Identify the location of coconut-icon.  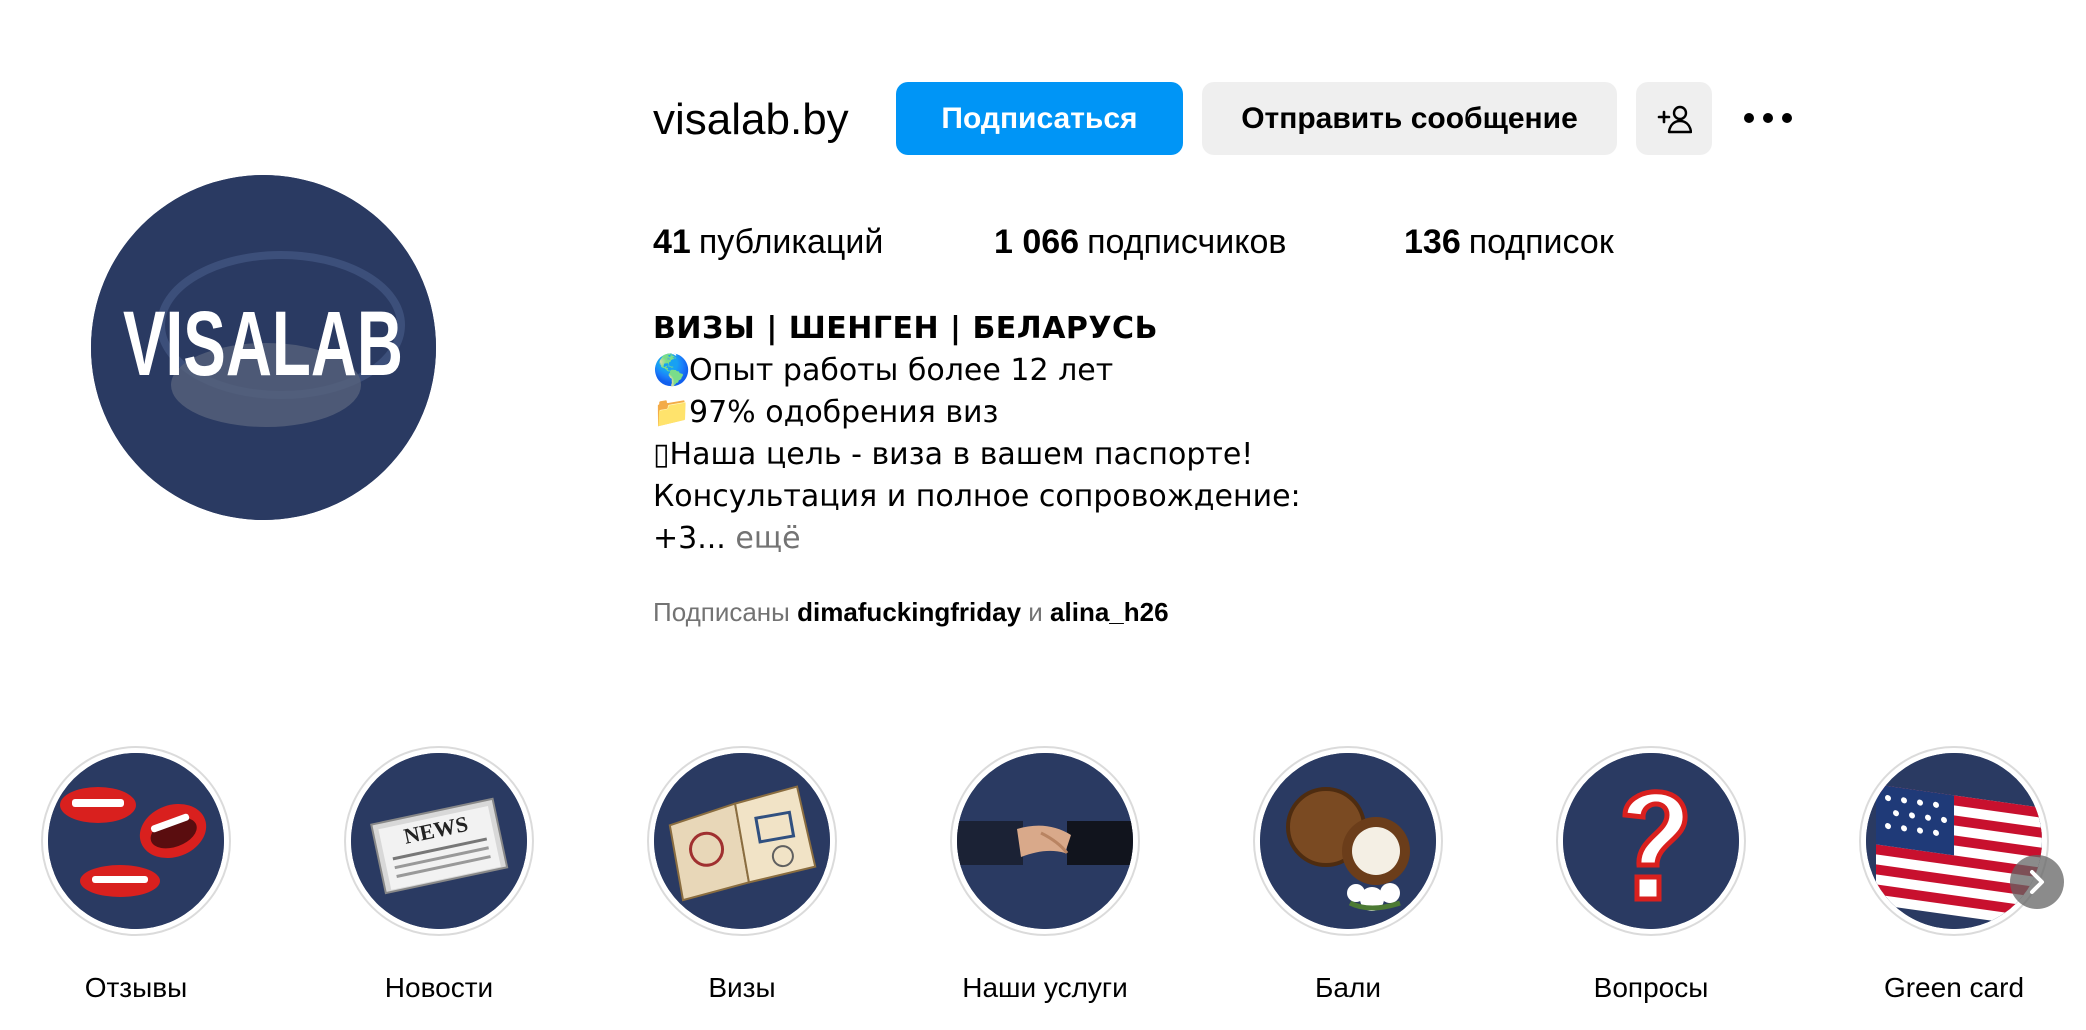
(1348, 841).